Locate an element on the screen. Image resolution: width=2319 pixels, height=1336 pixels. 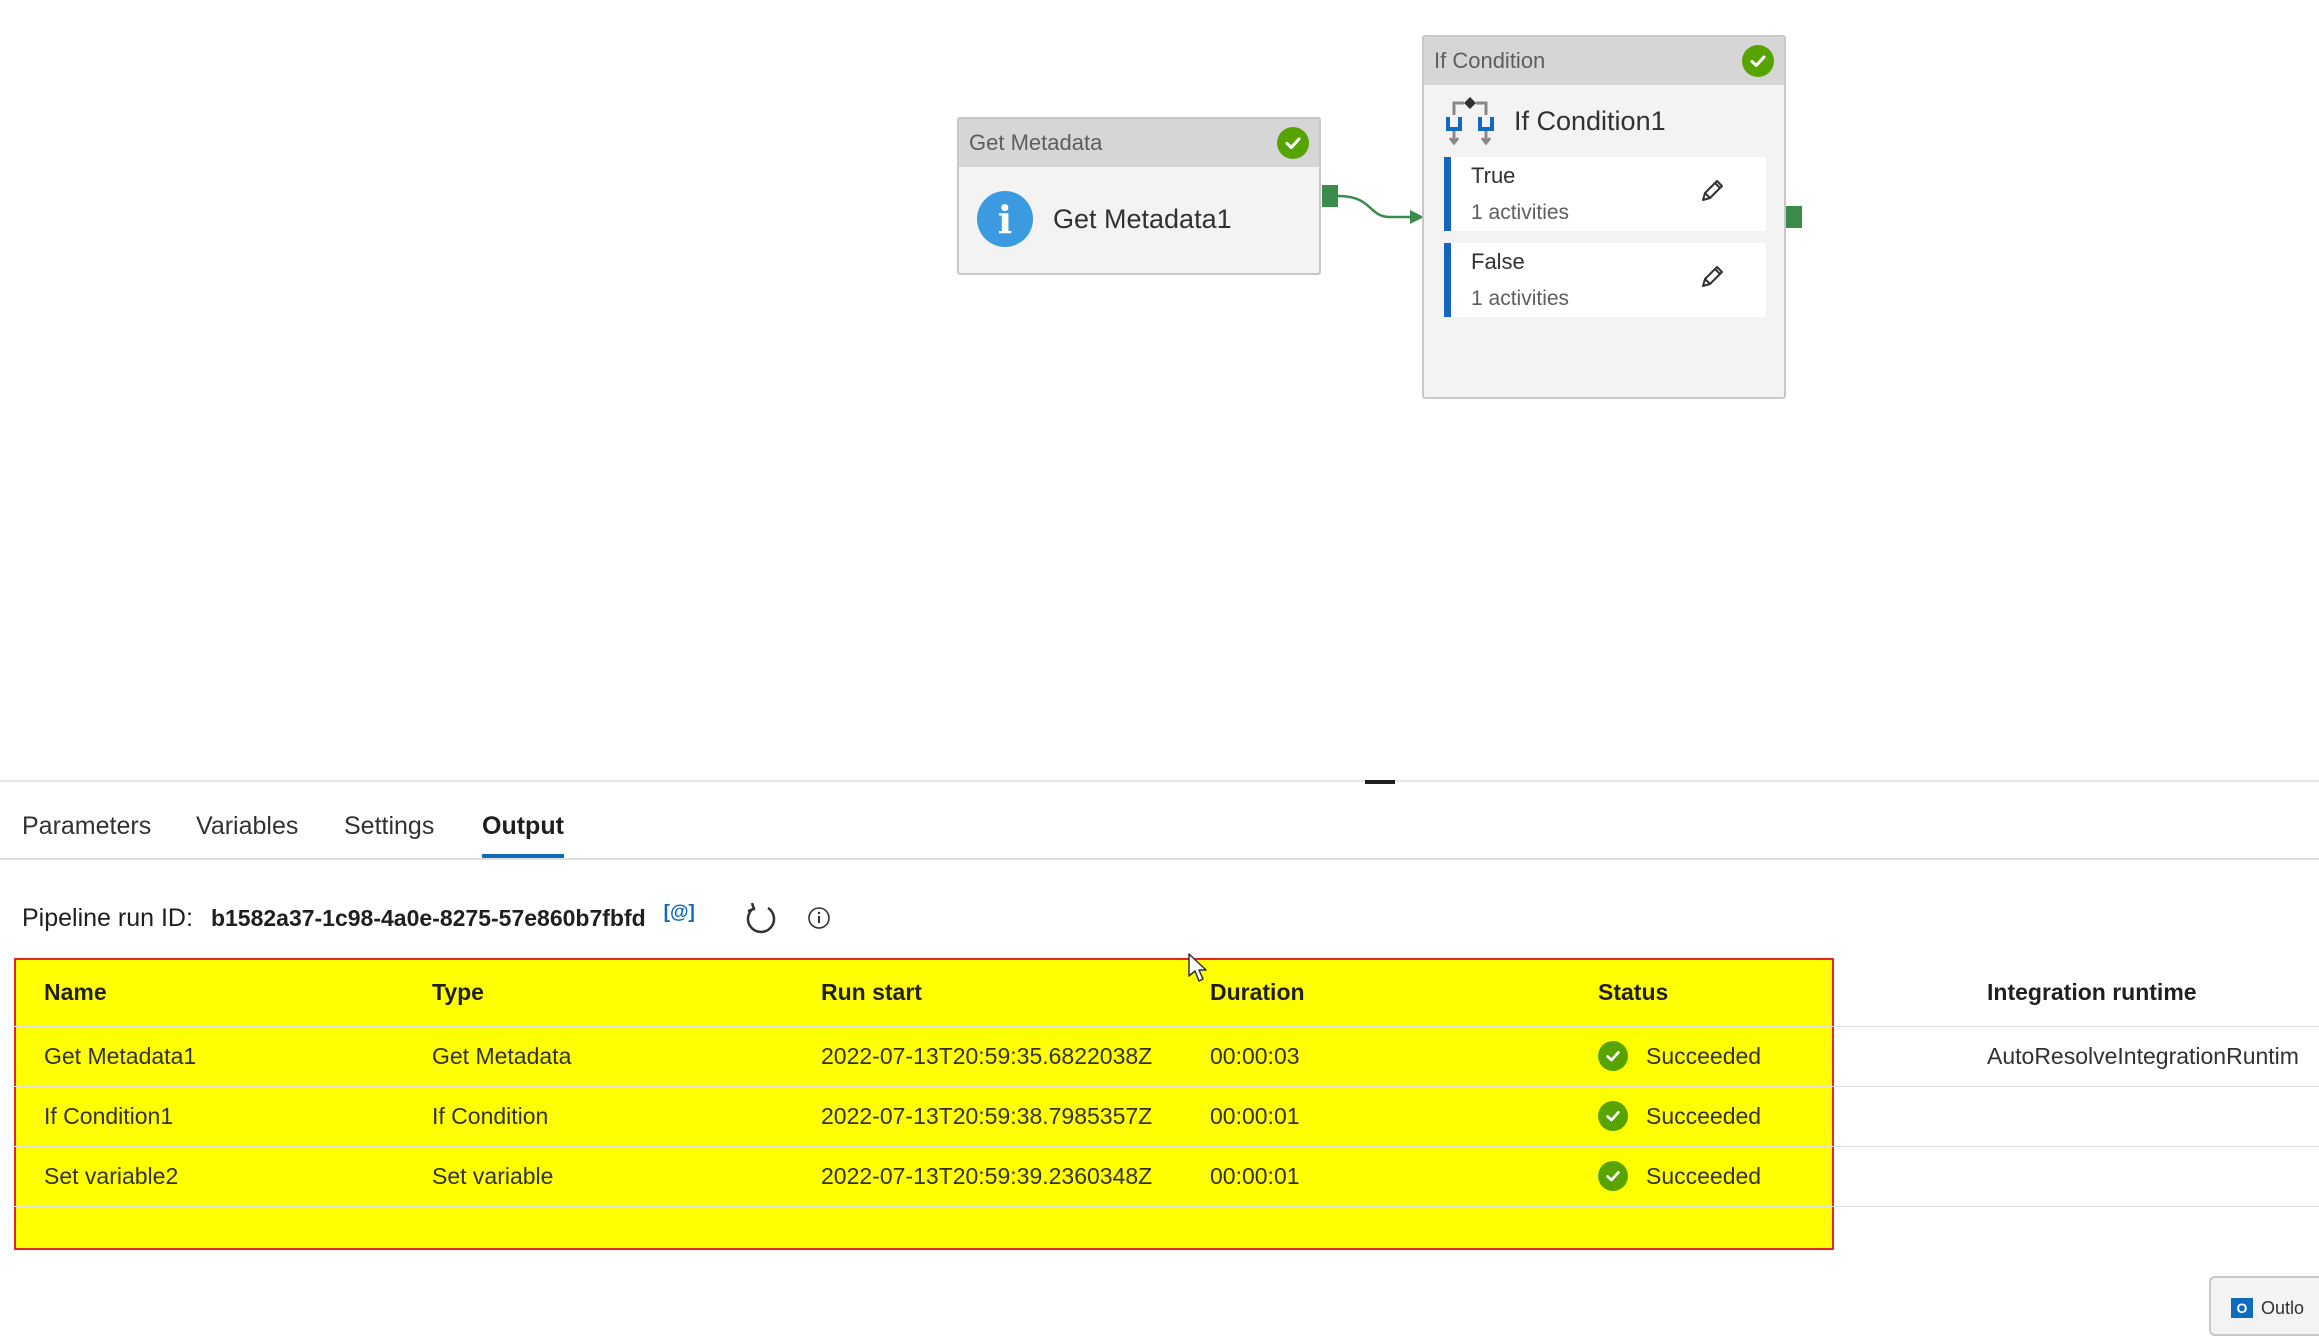
branch-false: False 1 activities is located at coordinates (1605, 280).